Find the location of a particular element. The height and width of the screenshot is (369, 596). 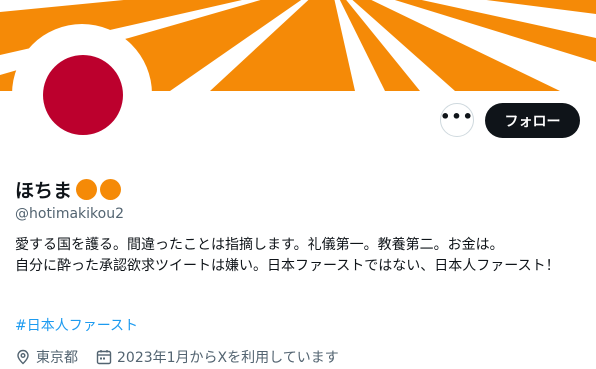

bio-line-1: 愛する国を護る。間違ったことは指摘します。礼儀第一。教養第二。お金は。 is located at coordinates (259, 245).